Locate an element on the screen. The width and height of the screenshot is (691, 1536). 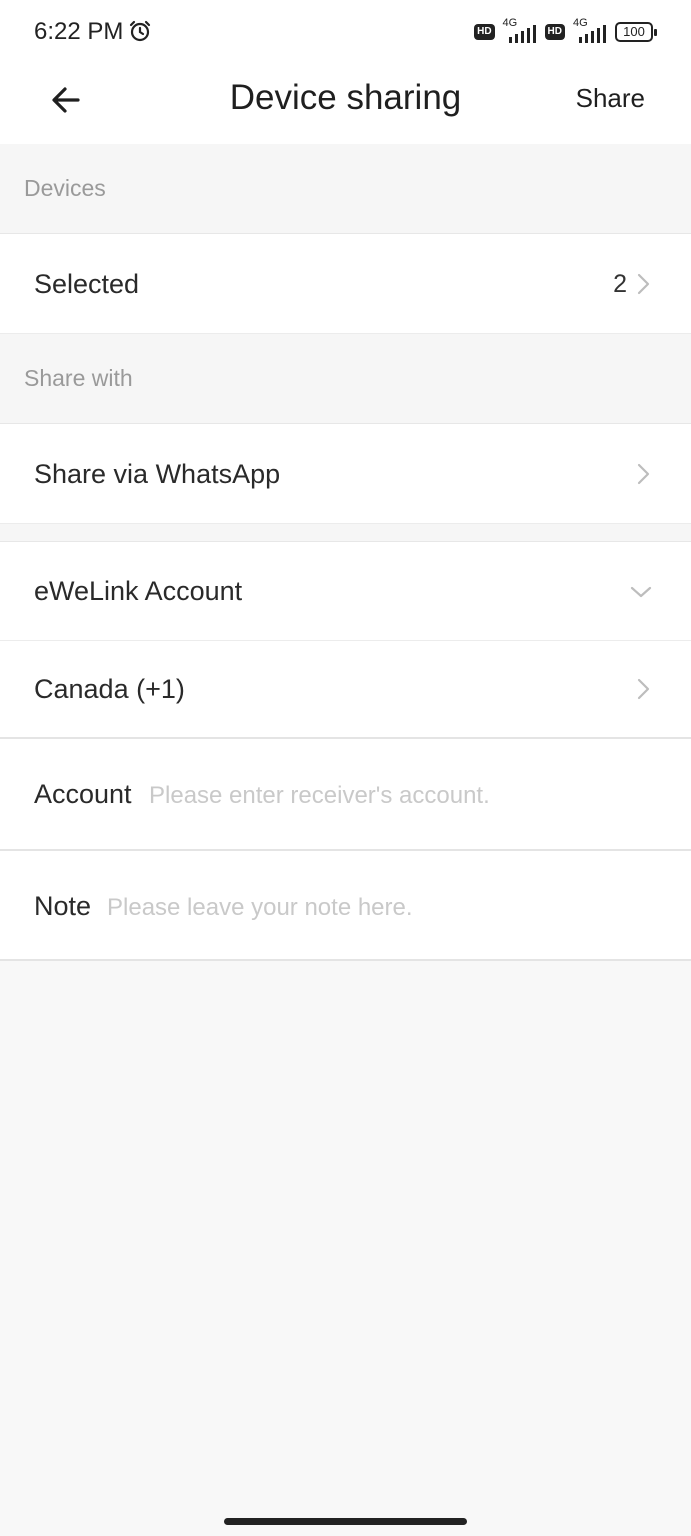
account-input: Please enter receiver's account. is located at coordinates (319, 796).